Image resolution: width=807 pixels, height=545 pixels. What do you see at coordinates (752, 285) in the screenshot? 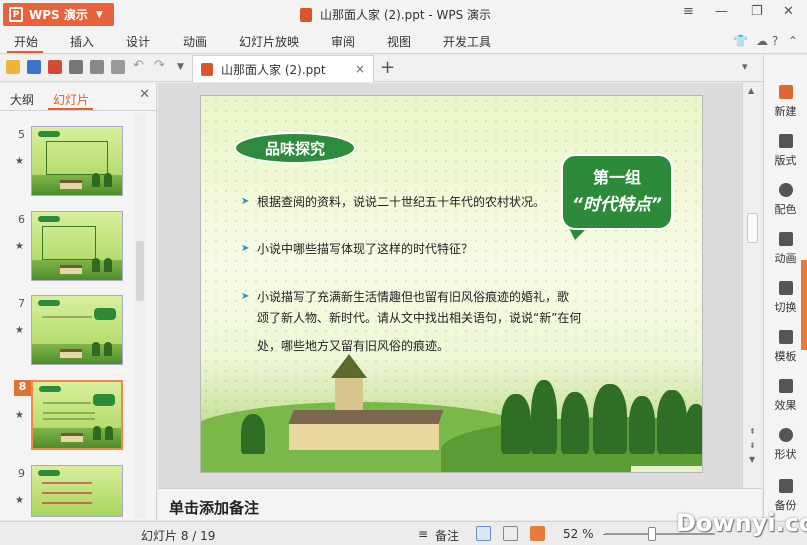
I see `editor-scrollbar: ▲ ⇞ ⇟ ▼` at bounding box center [752, 285].